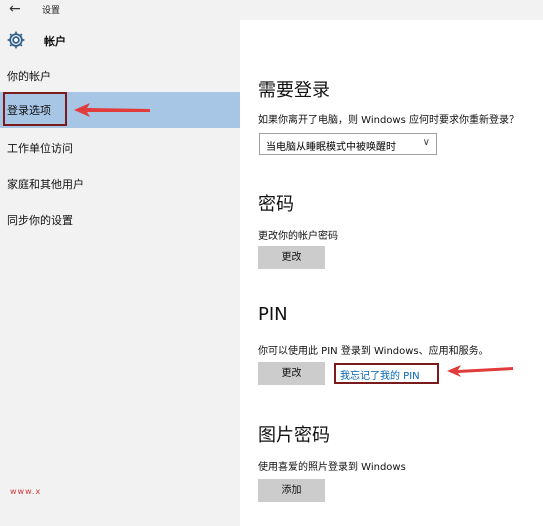 This screenshot has height=526, width=543. Describe the element at coordinates (276, 204) in the screenshot. I see `password-heading: 密码` at that location.